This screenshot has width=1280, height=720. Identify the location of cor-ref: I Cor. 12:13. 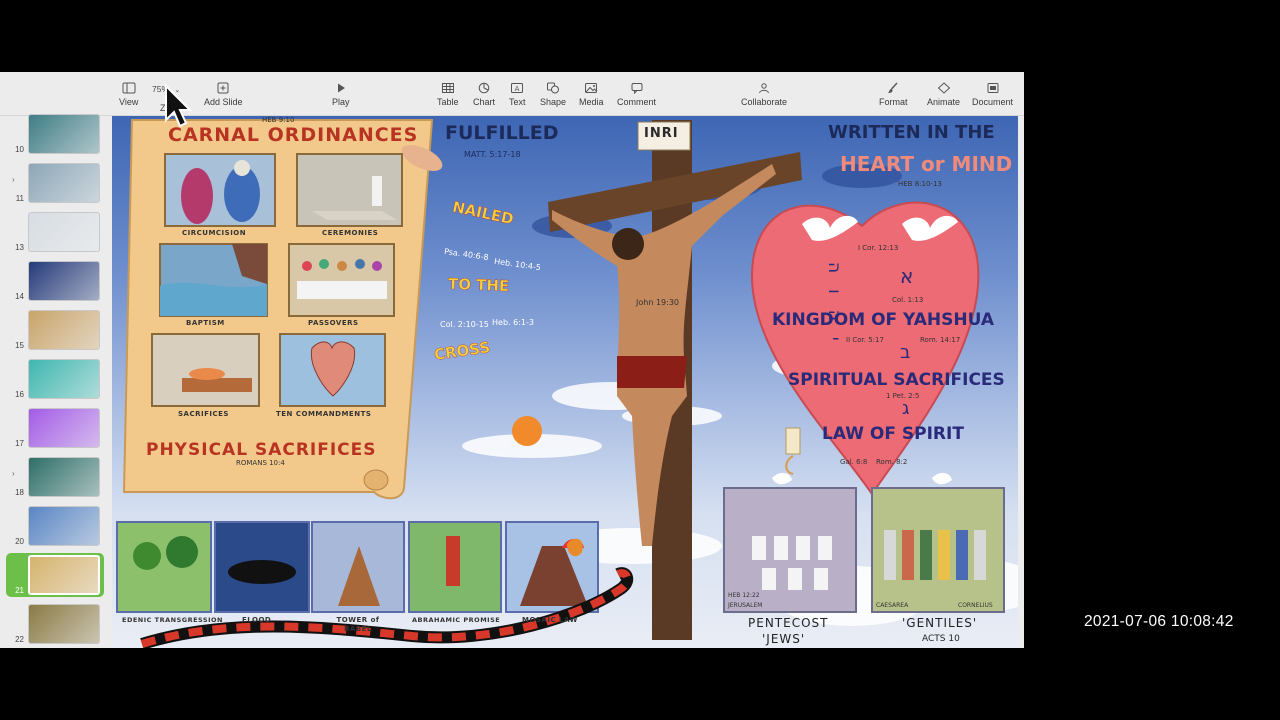
(878, 248).